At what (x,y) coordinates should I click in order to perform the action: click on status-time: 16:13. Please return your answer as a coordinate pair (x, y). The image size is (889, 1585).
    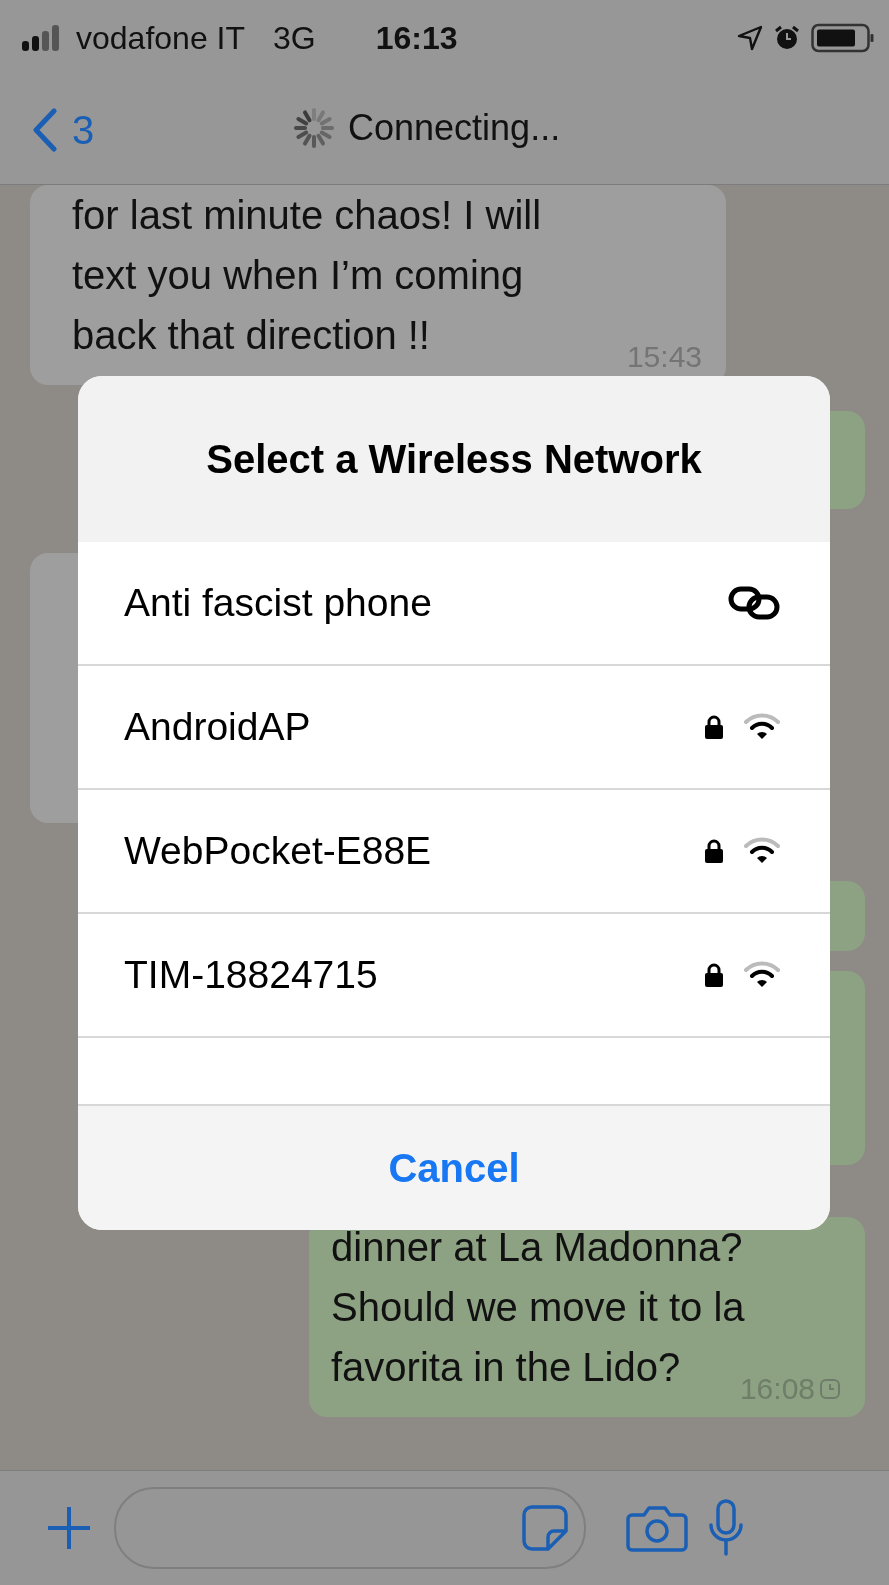
    Looking at the image, I should click on (416, 38).